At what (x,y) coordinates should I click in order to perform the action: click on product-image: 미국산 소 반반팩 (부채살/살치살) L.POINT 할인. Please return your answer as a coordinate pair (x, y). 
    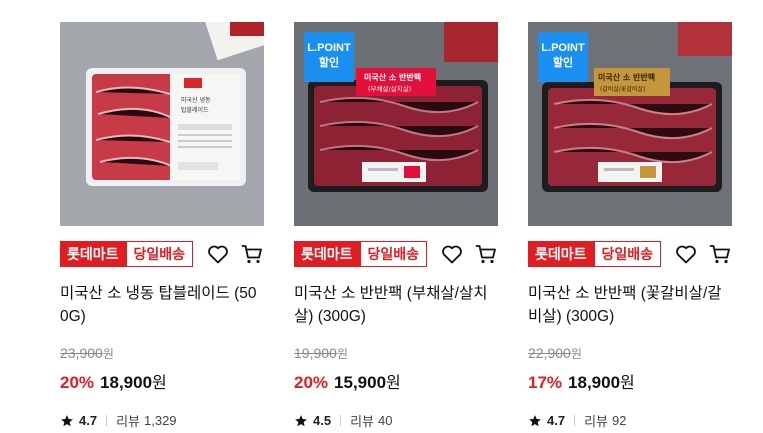
    Looking at the image, I should click on (396, 124).